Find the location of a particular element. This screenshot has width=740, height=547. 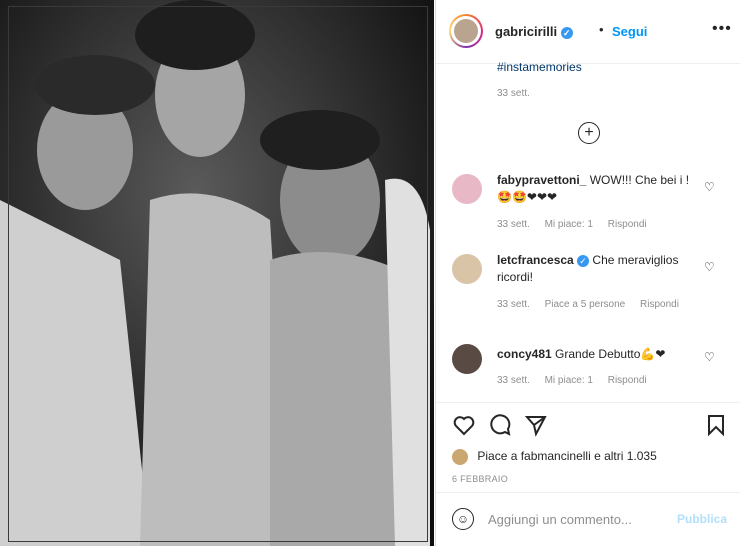

commenter-username: concy481 is located at coordinates (524, 354).